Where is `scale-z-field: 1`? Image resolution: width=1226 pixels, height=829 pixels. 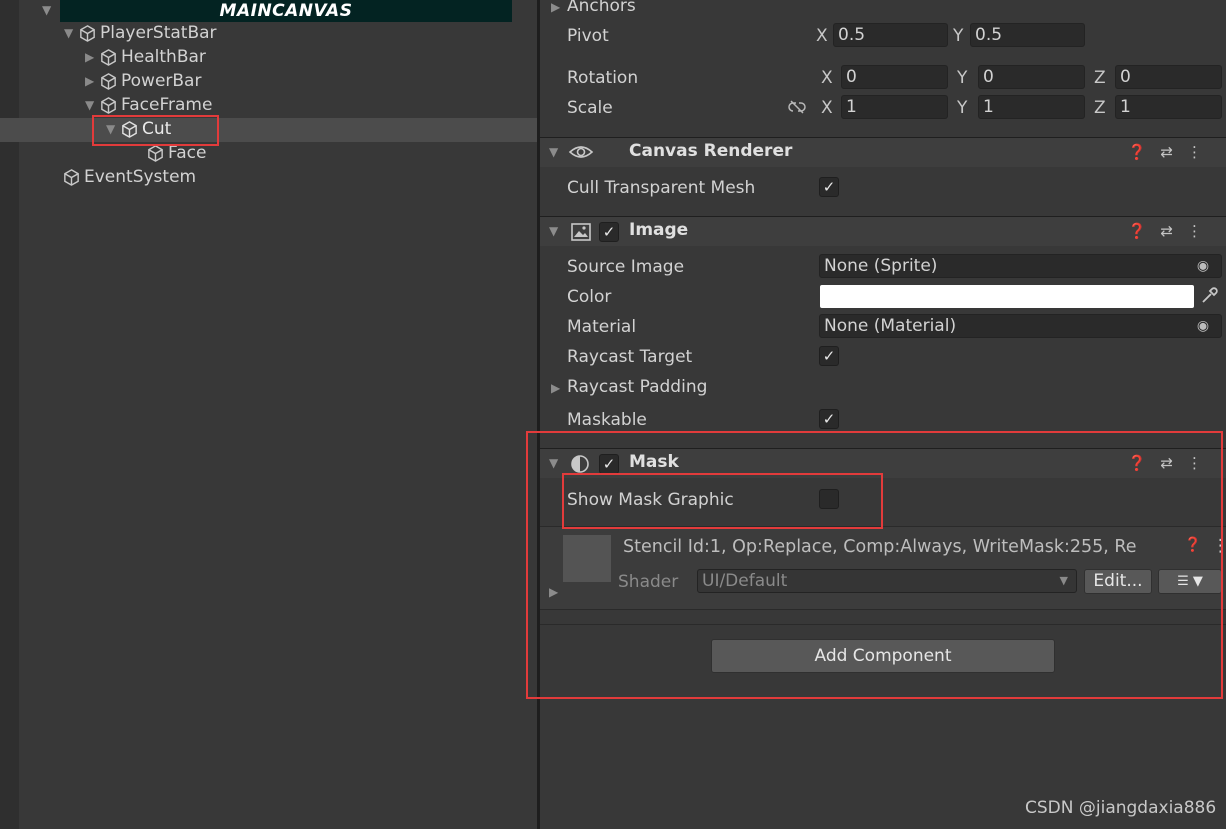
scale-z-field: 1 is located at coordinates (1168, 107).